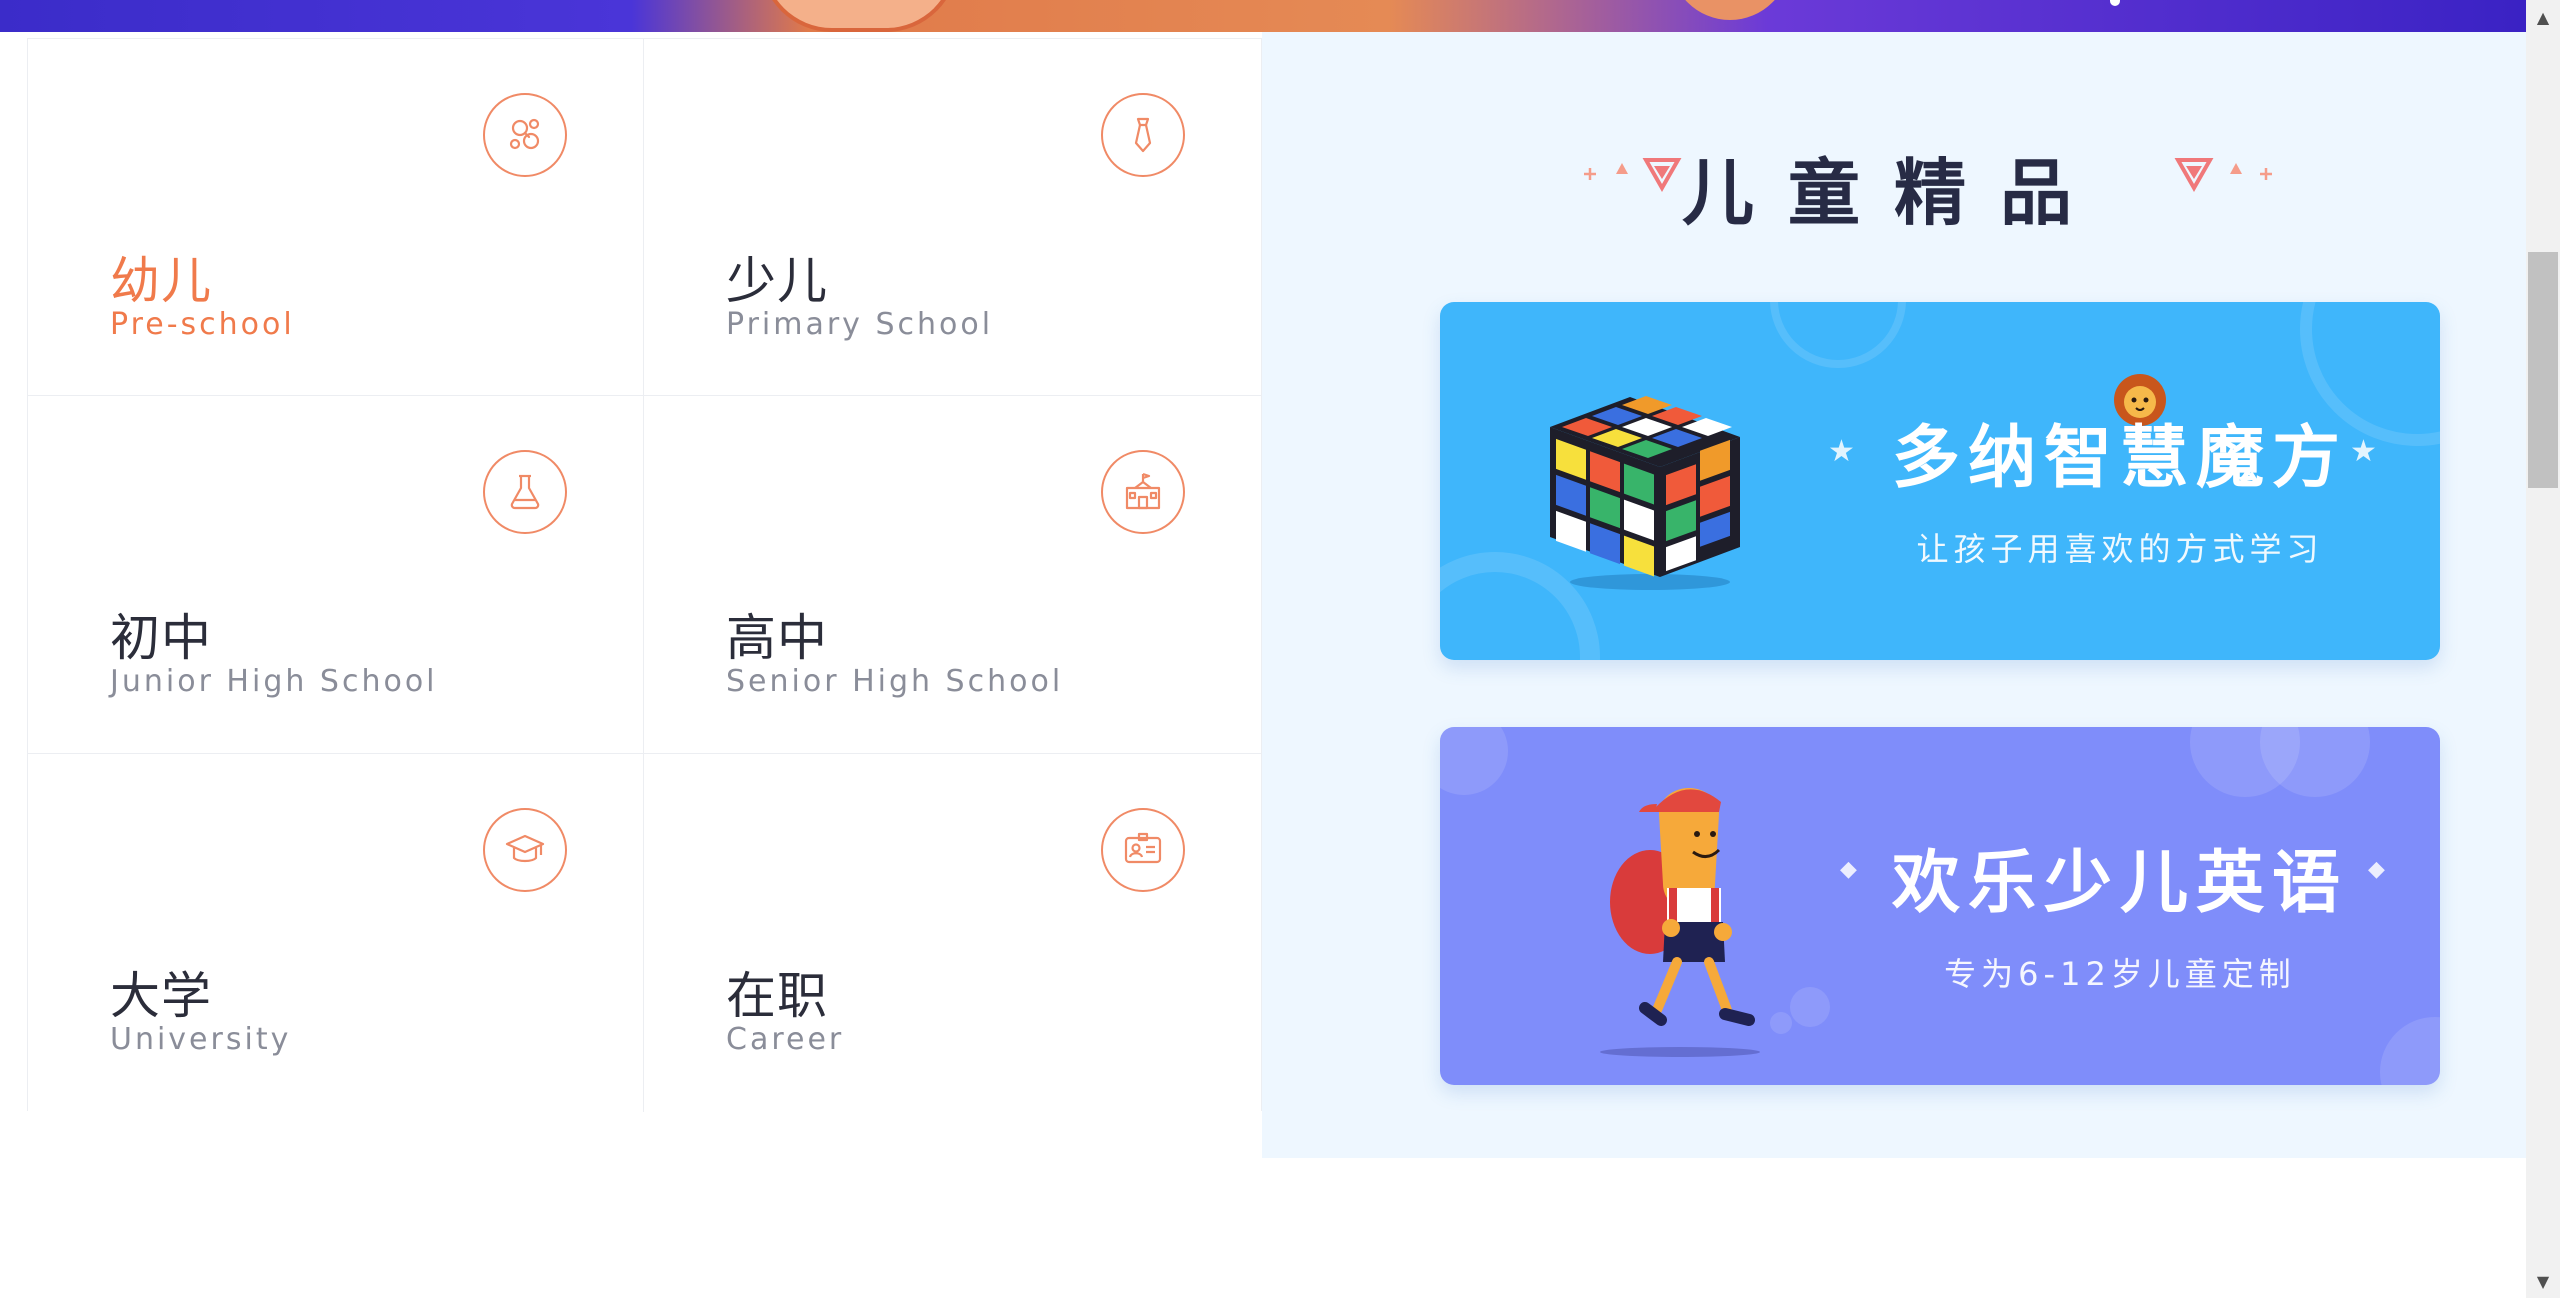  I want to click on pacifier-icon, so click(525, 135).